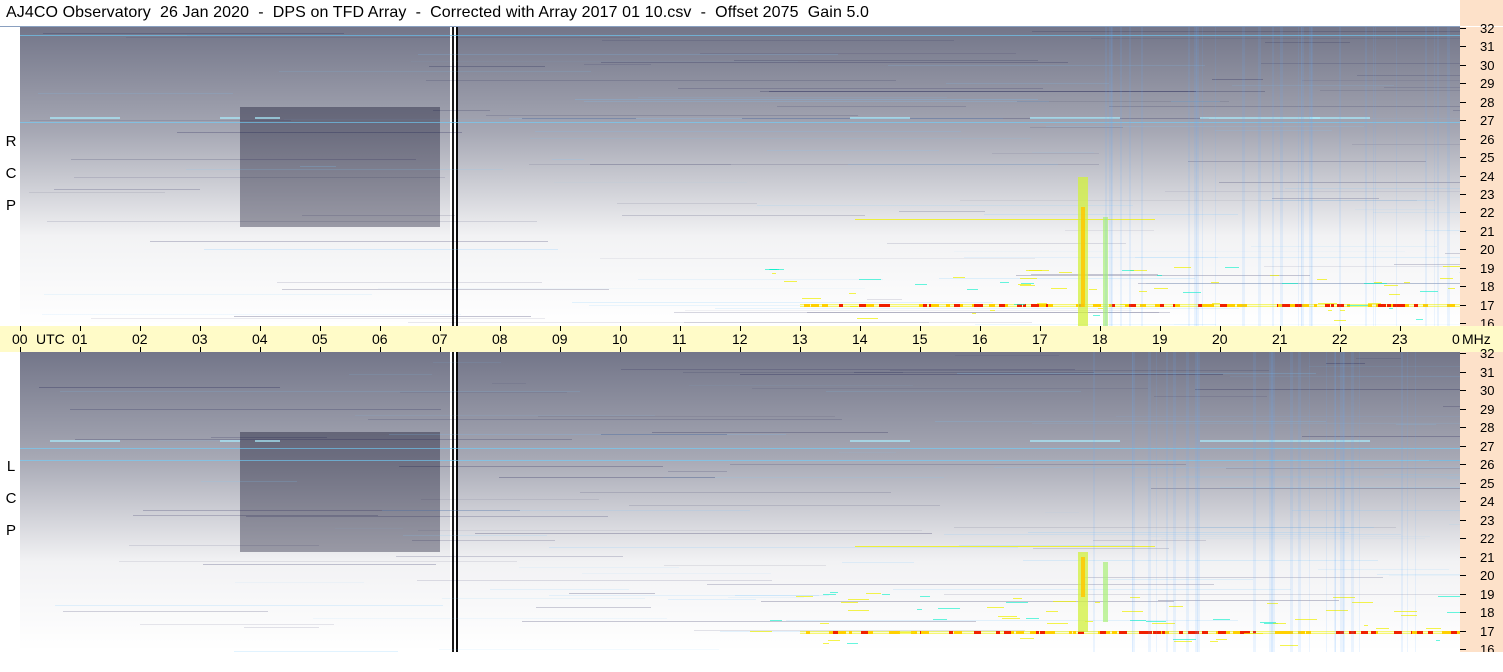 The width and height of the screenshot is (1503, 672). I want to click on freq-label: 26, so click(1487, 464).